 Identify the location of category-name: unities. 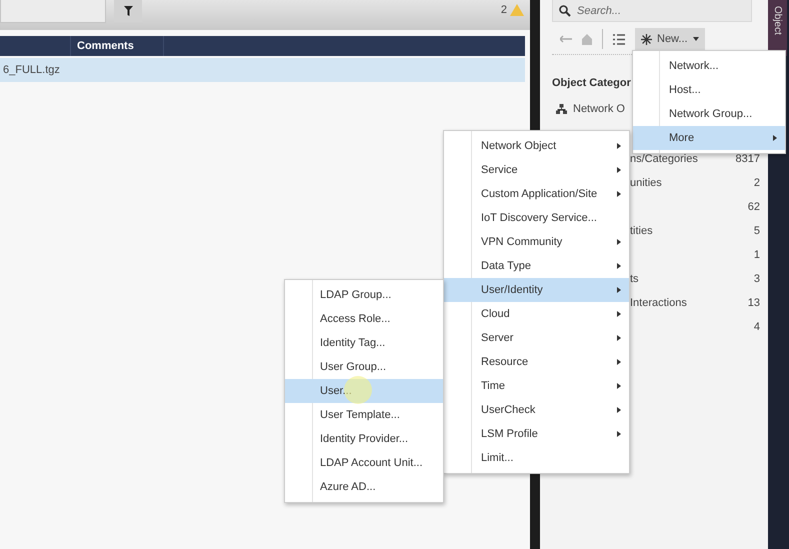
(646, 183).